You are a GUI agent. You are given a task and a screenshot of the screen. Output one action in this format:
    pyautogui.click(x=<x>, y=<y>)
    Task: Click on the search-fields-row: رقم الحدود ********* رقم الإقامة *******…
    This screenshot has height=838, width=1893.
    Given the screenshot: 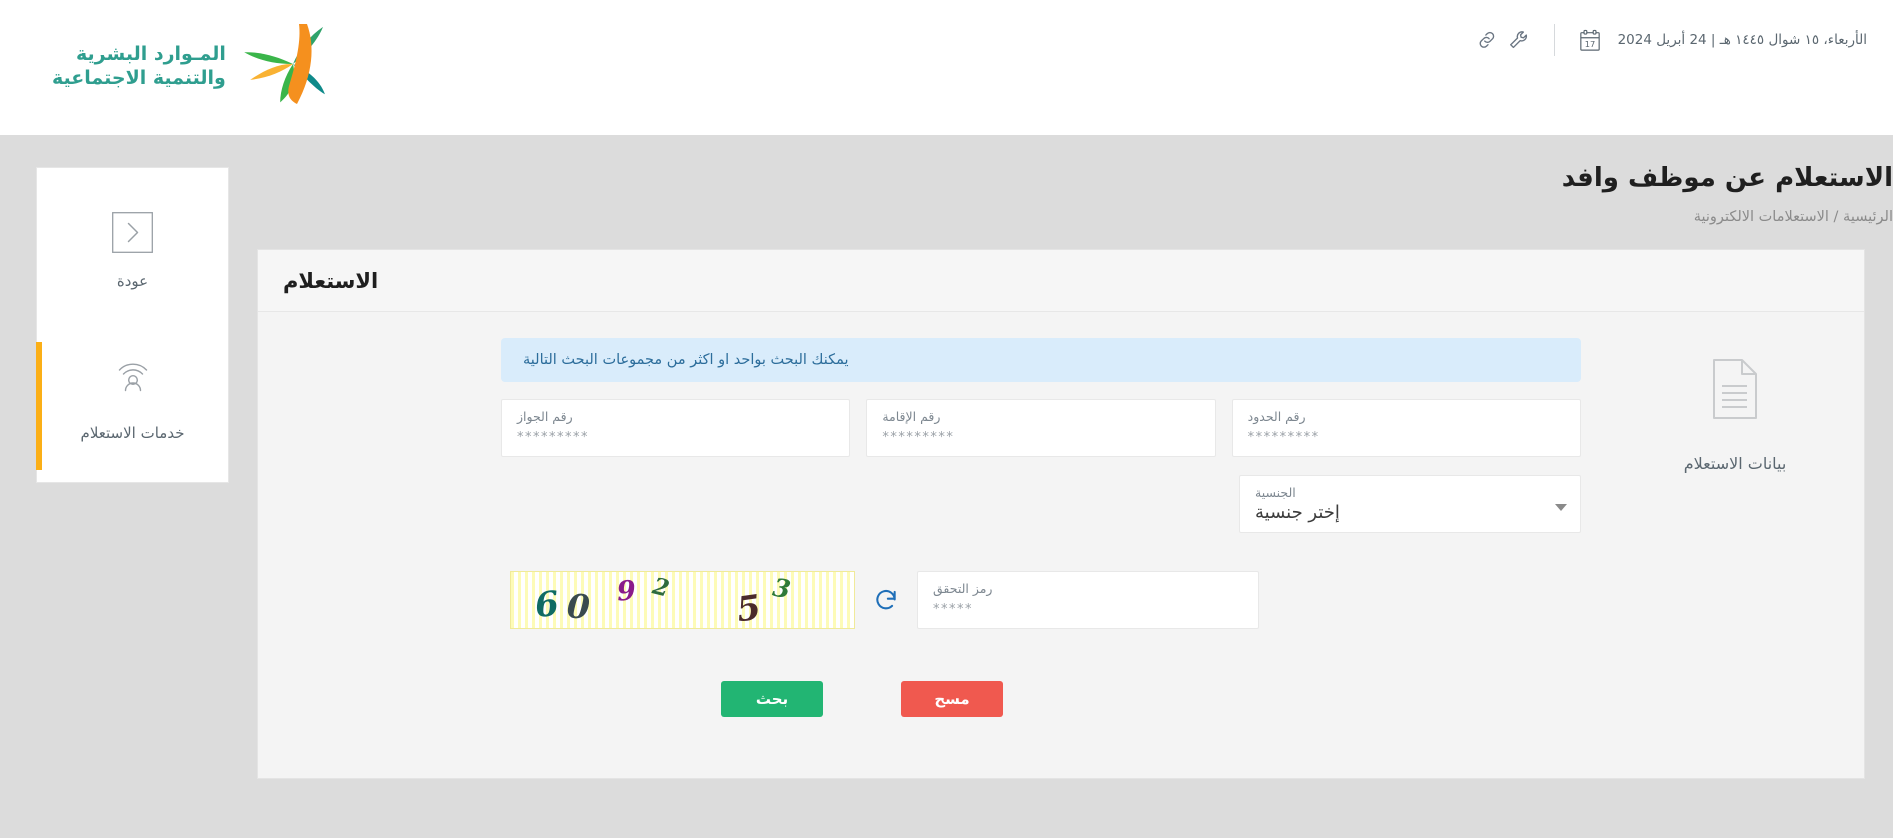 What is the action you would take?
    pyautogui.click(x=1041, y=428)
    